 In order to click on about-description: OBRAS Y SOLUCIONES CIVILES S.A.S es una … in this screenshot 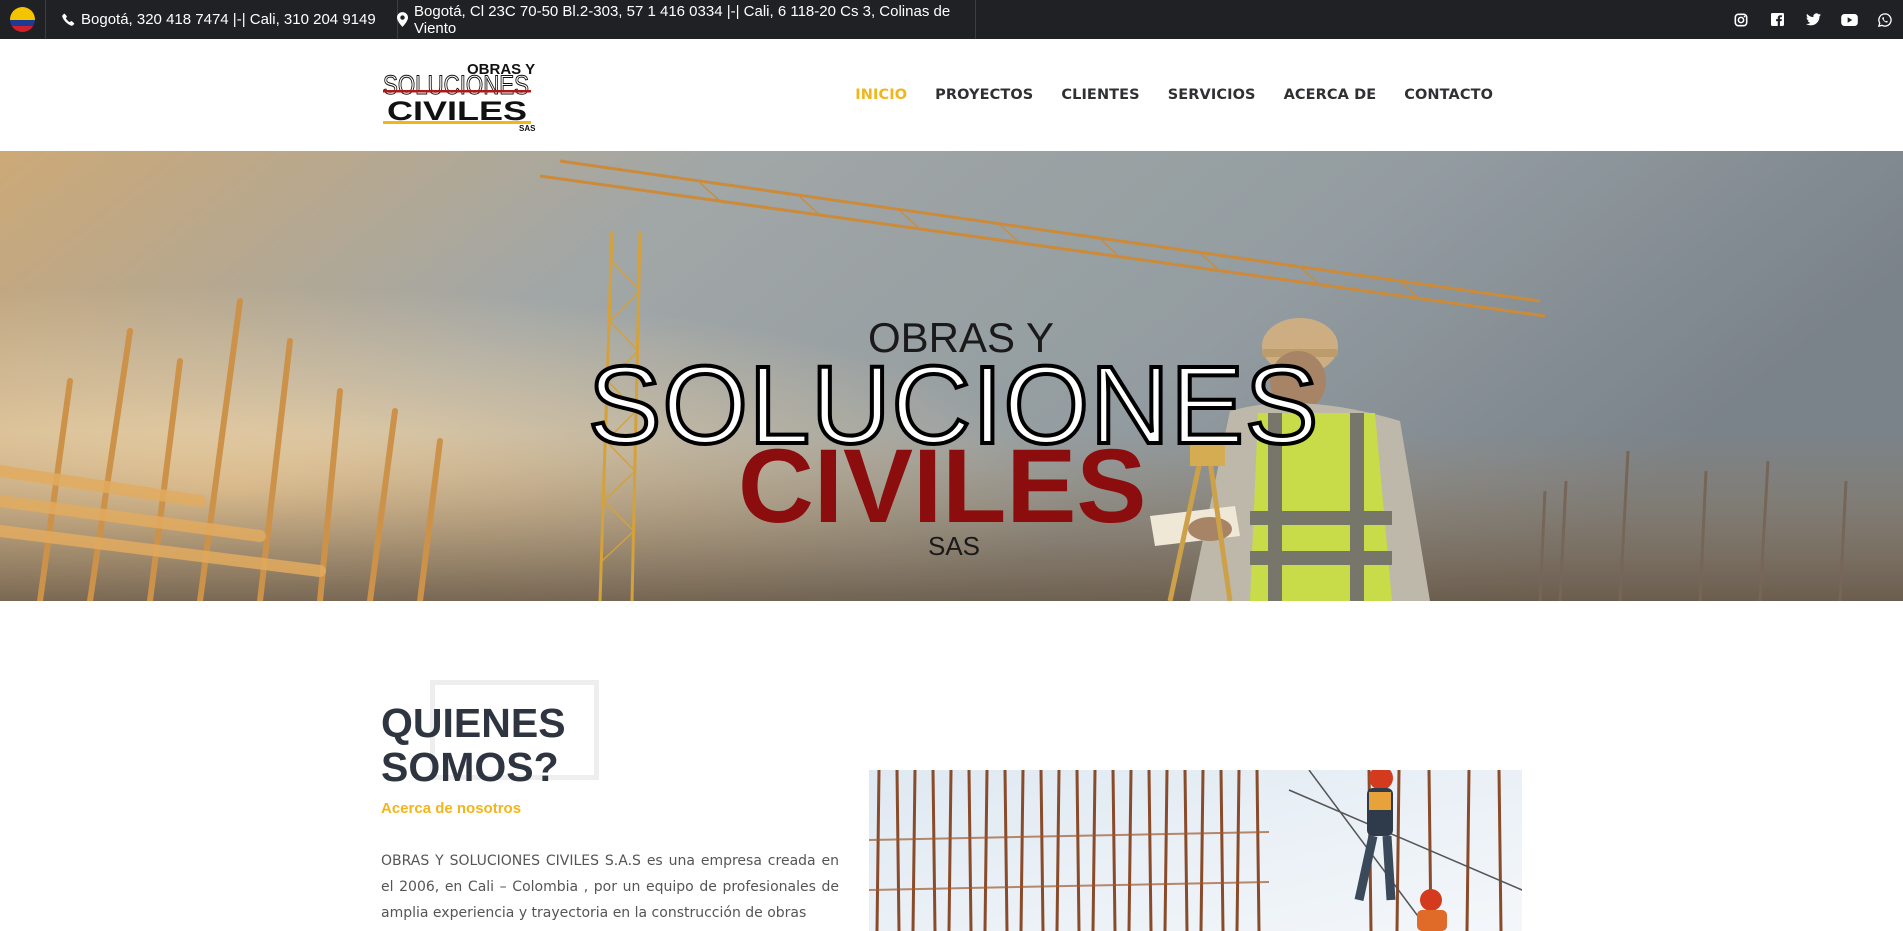, I will do `click(610, 887)`.